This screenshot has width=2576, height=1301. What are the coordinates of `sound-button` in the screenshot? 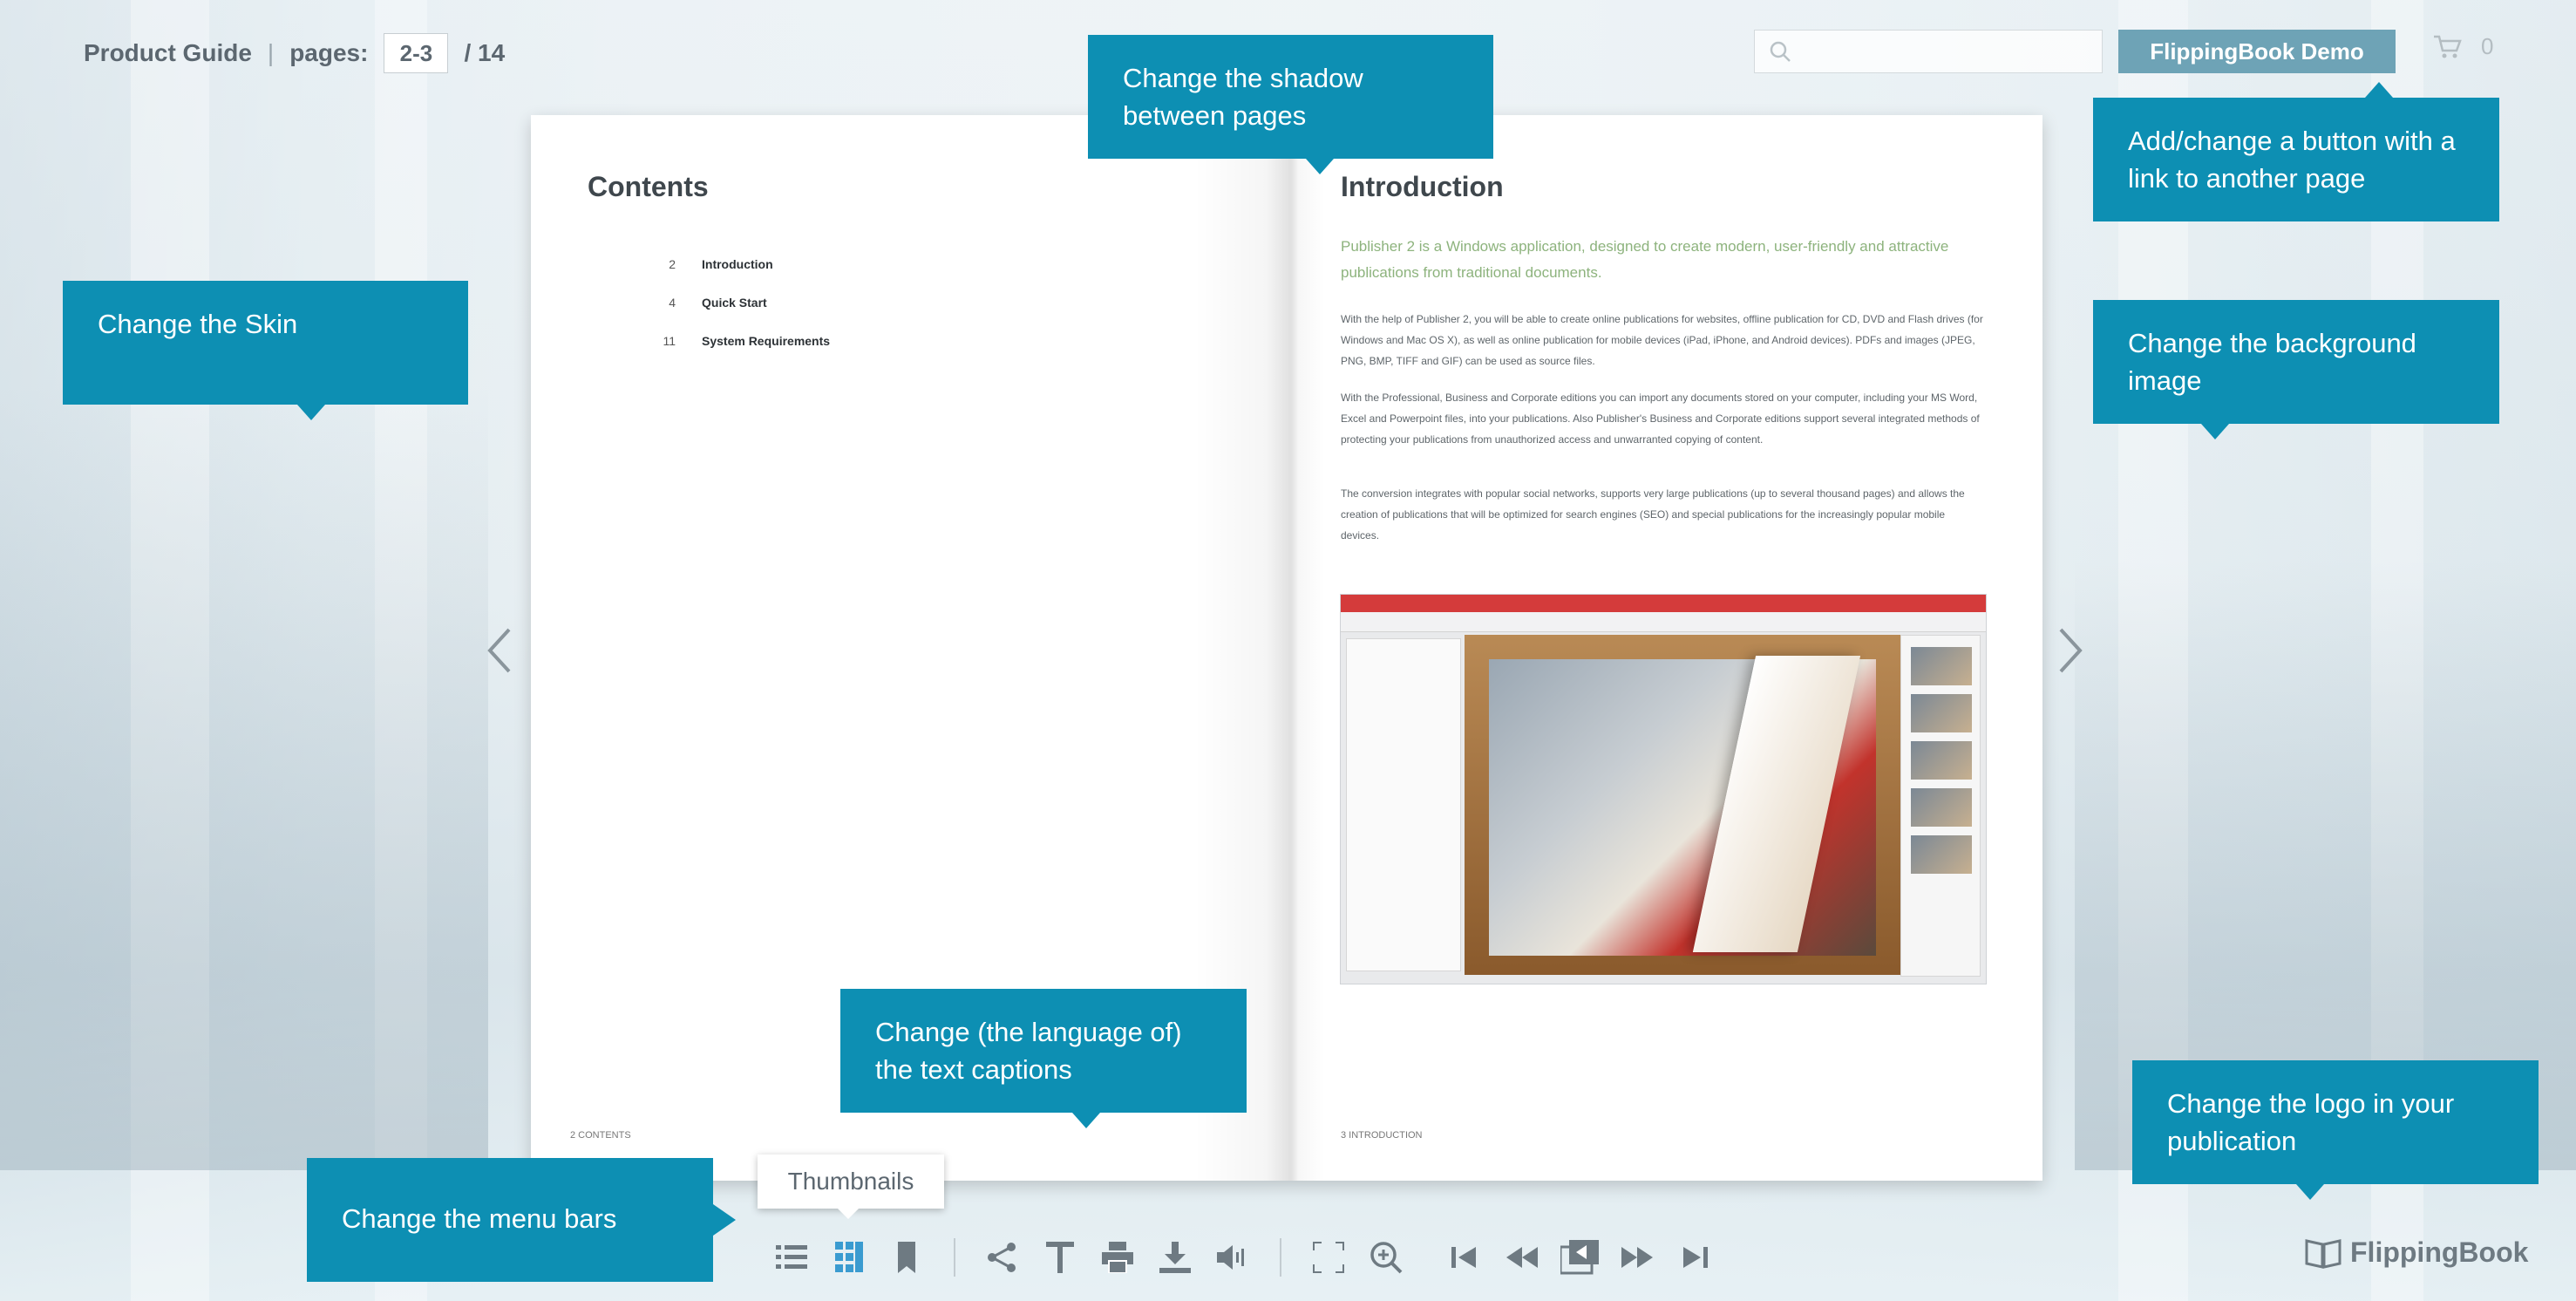 It's located at (1233, 1257).